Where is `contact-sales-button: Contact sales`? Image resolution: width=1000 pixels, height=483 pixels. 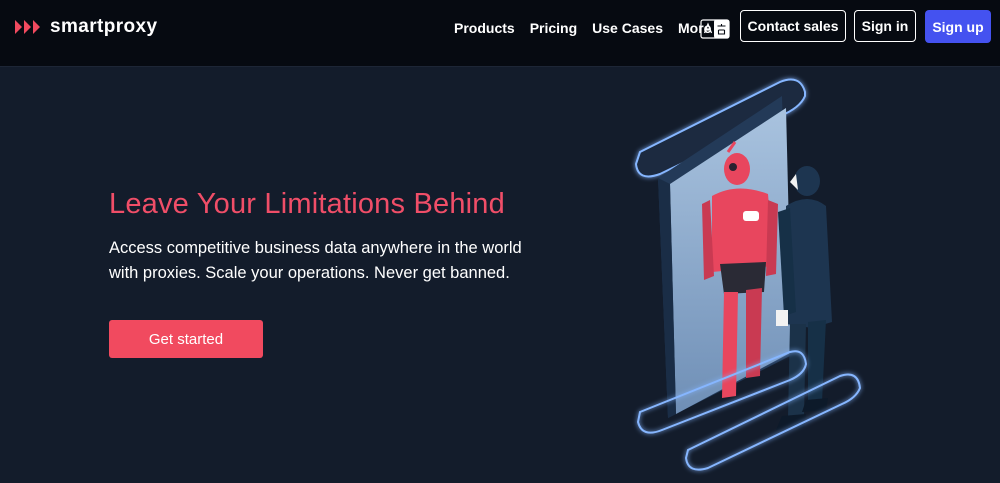
contact-sales-button: Contact sales is located at coordinates (793, 26).